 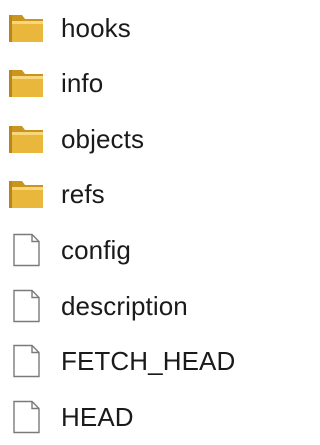 I want to click on item-label: info, so click(x=82, y=83).